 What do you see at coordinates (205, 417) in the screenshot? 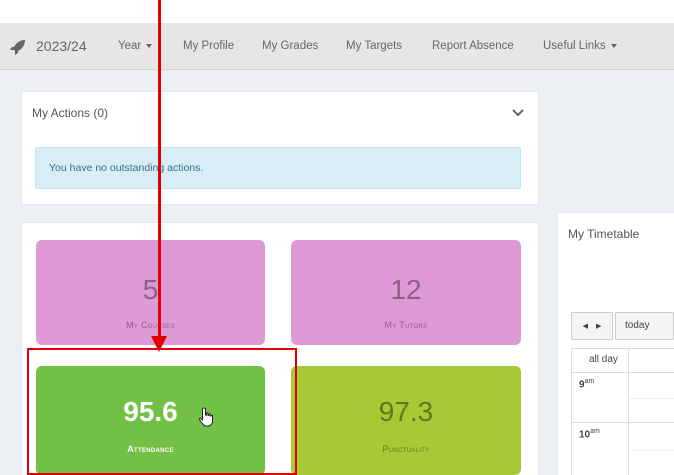
I see `hand-cursor-icon` at bounding box center [205, 417].